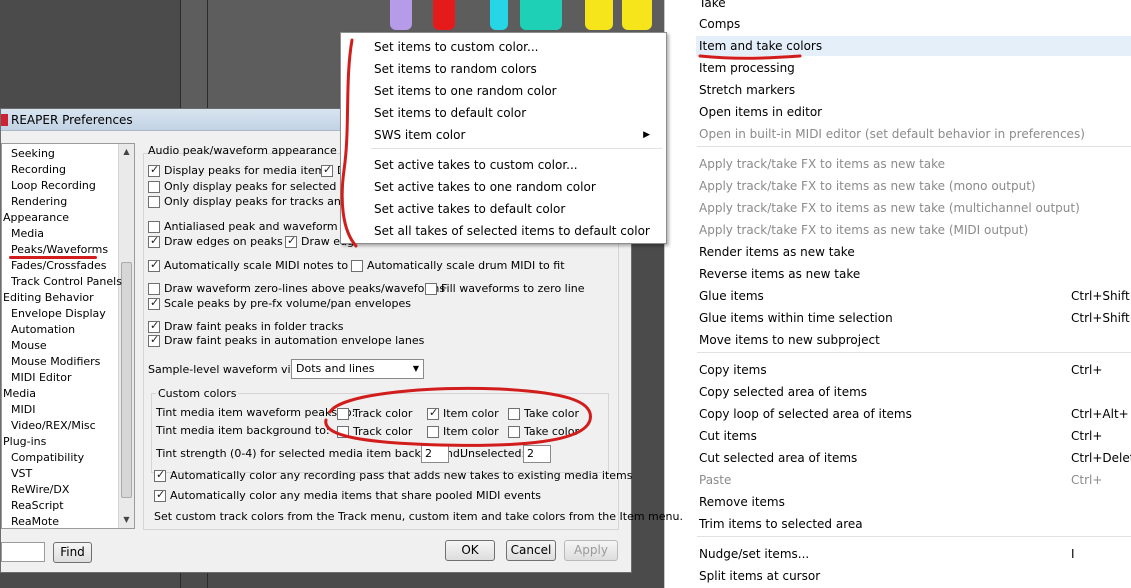 This screenshot has height=588, width=1131. What do you see at coordinates (58, 314) in the screenshot?
I see `tree-item: Envelope Display` at bounding box center [58, 314].